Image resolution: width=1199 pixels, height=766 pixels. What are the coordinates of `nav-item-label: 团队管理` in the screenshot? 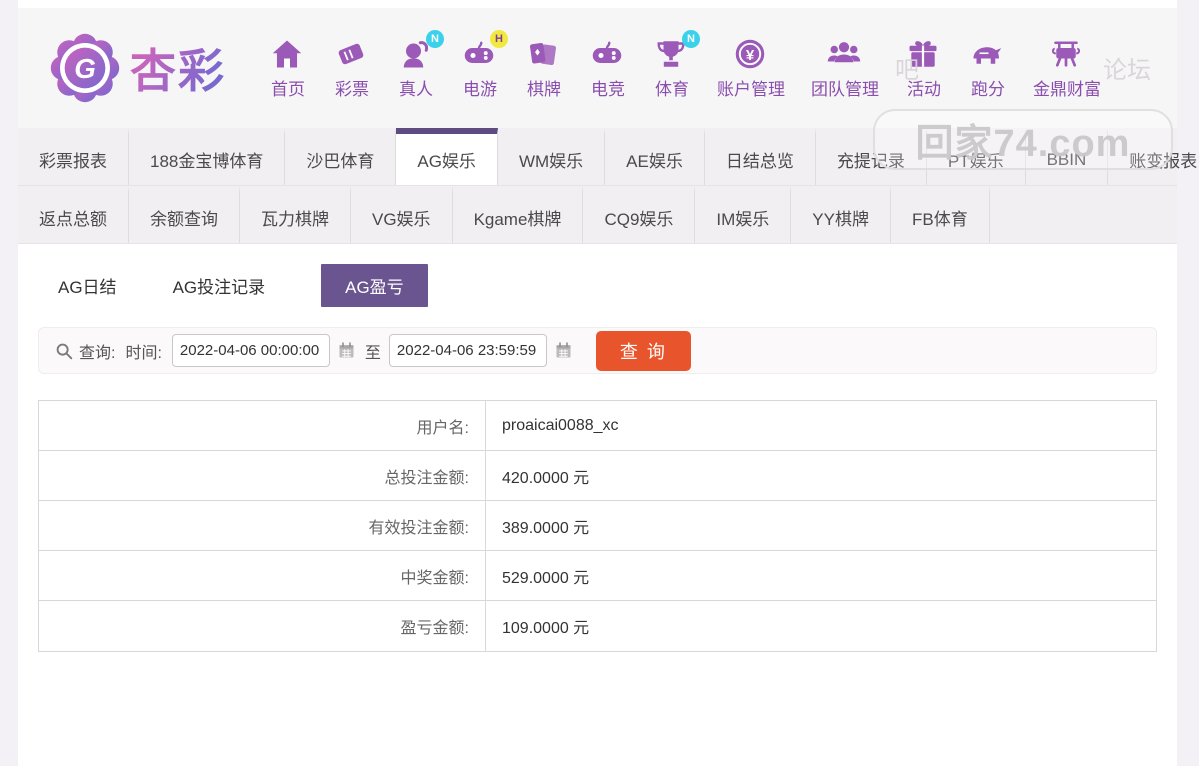 It's located at (845, 89).